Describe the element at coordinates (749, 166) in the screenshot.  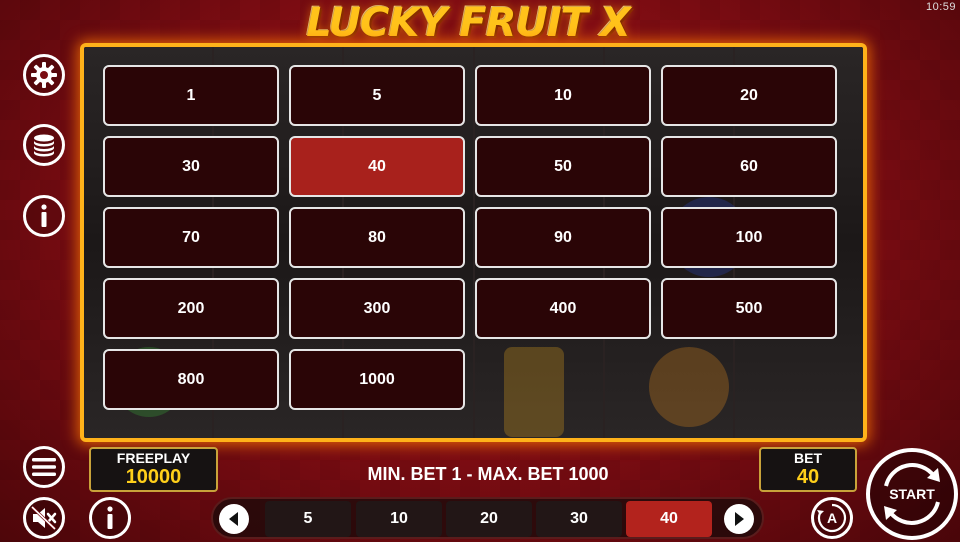
I see `bet-option-60: 60` at that location.